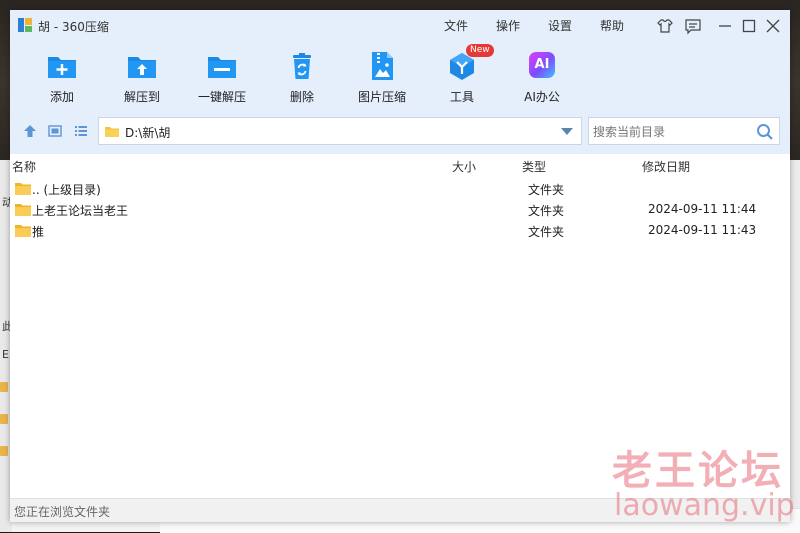 The height and width of the screenshot is (533, 800). What do you see at coordinates (62, 67) in the screenshot?
I see `add-folder-icon` at bounding box center [62, 67].